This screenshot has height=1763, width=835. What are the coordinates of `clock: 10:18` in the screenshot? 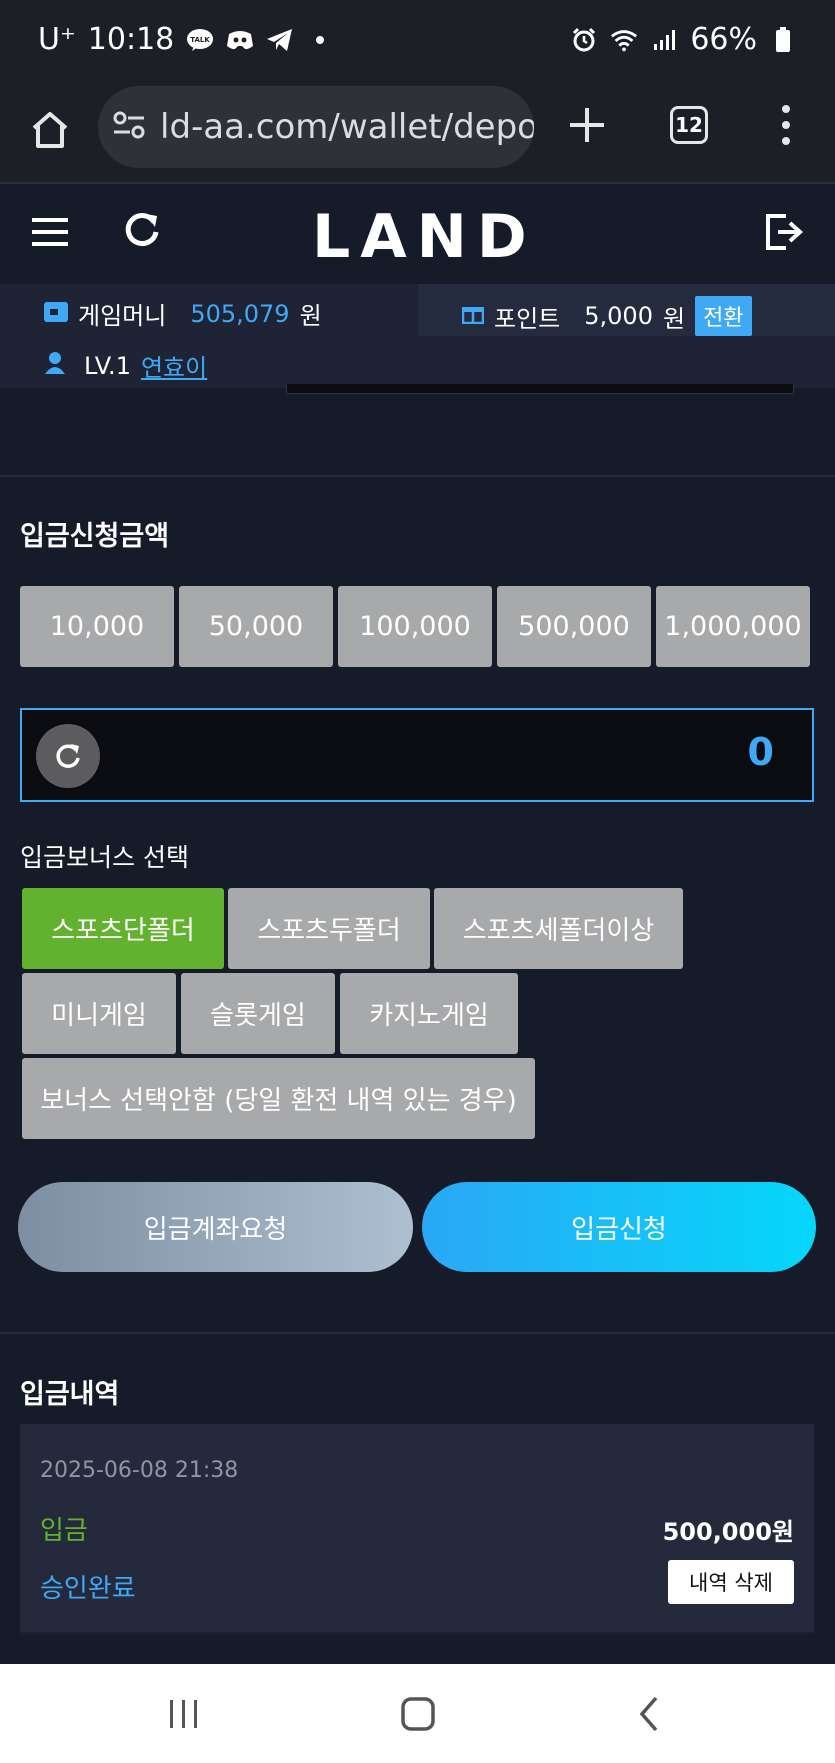 It's located at (131, 39).